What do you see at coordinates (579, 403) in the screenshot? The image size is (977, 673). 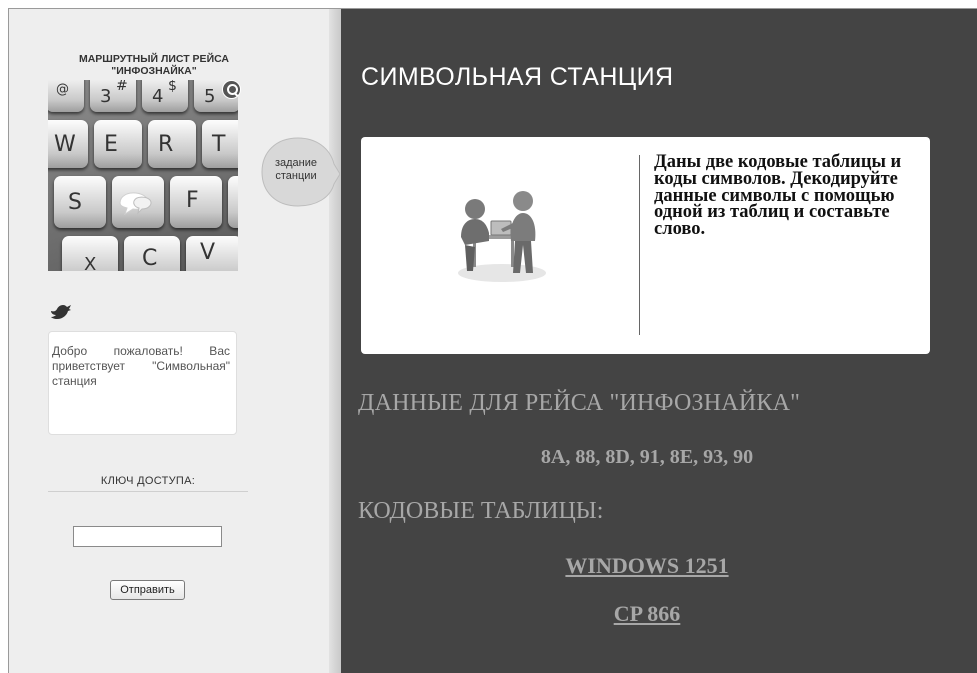 I see `flight-data-heading: ДАННЫЕ ДЛЯ РЕЙСА "ИНФОЗНАЙКА"` at bounding box center [579, 403].